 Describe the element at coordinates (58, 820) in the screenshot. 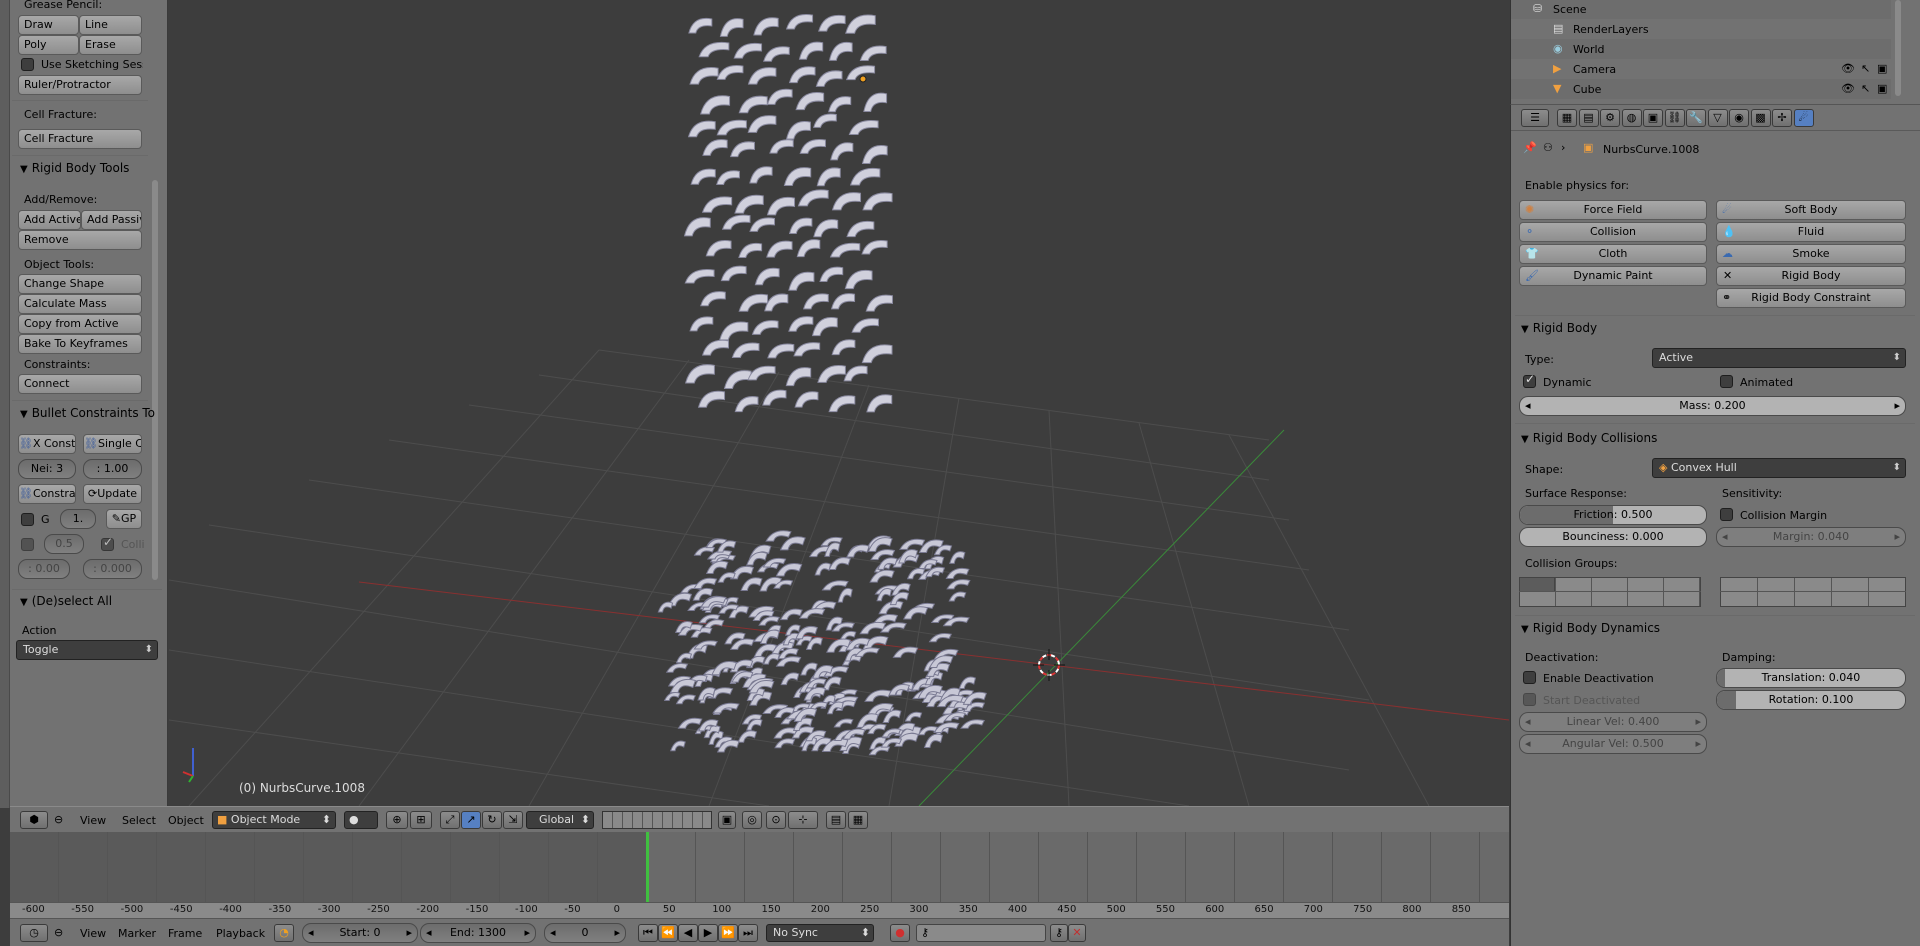

I see `collapse-menus-icon: ⊖` at that location.